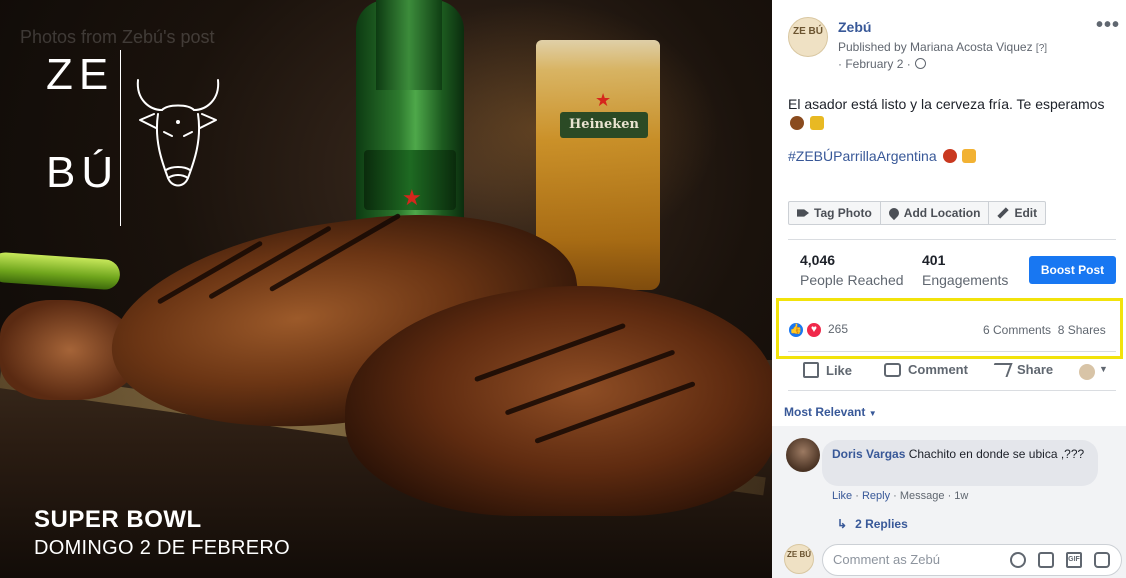 The height and width of the screenshot is (578, 1126). I want to click on photo-actions: Tag Photo Add Location Edit, so click(917, 213).